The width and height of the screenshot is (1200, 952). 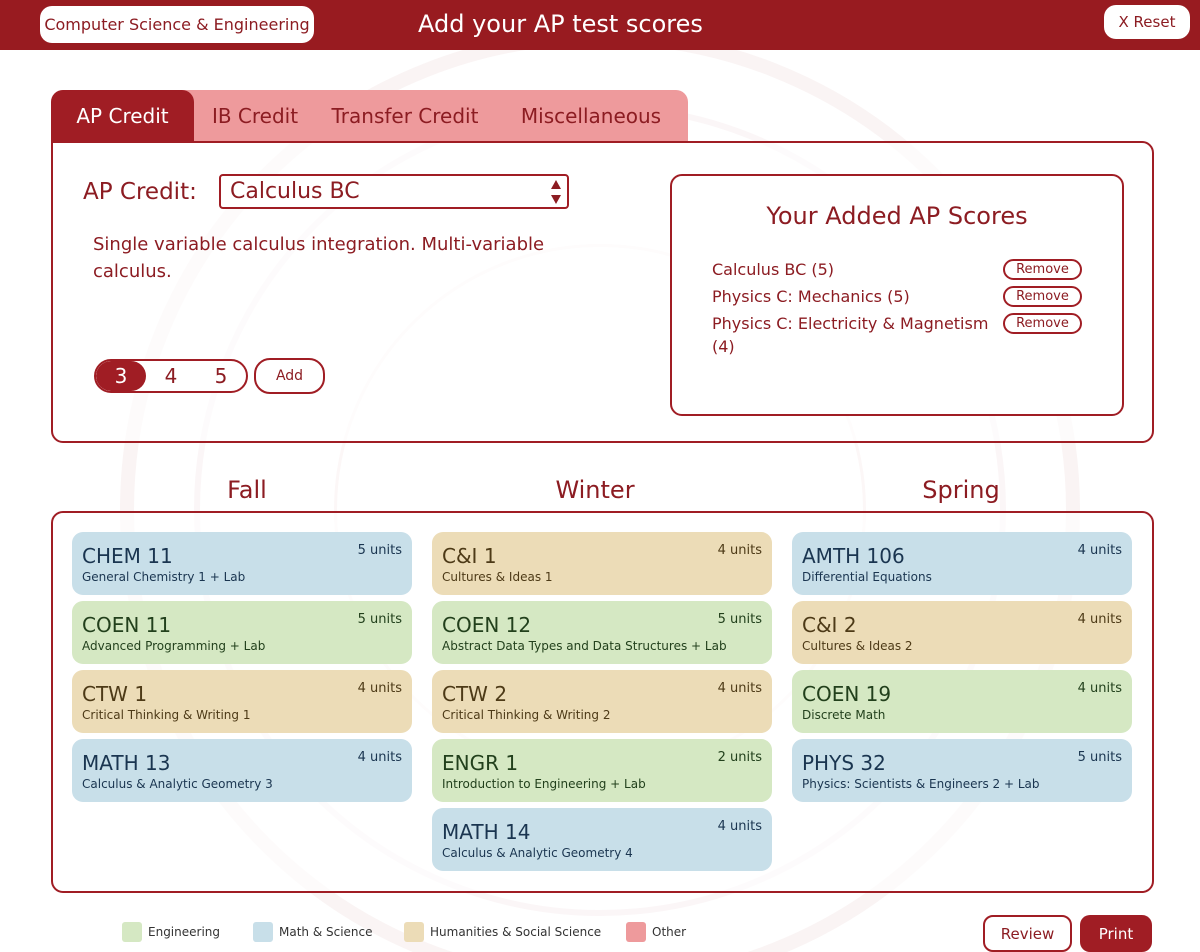 What do you see at coordinates (164, 577) in the screenshot?
I see `course-name: General Chemistry 1 + Lab` at bounding box center [164, 577].